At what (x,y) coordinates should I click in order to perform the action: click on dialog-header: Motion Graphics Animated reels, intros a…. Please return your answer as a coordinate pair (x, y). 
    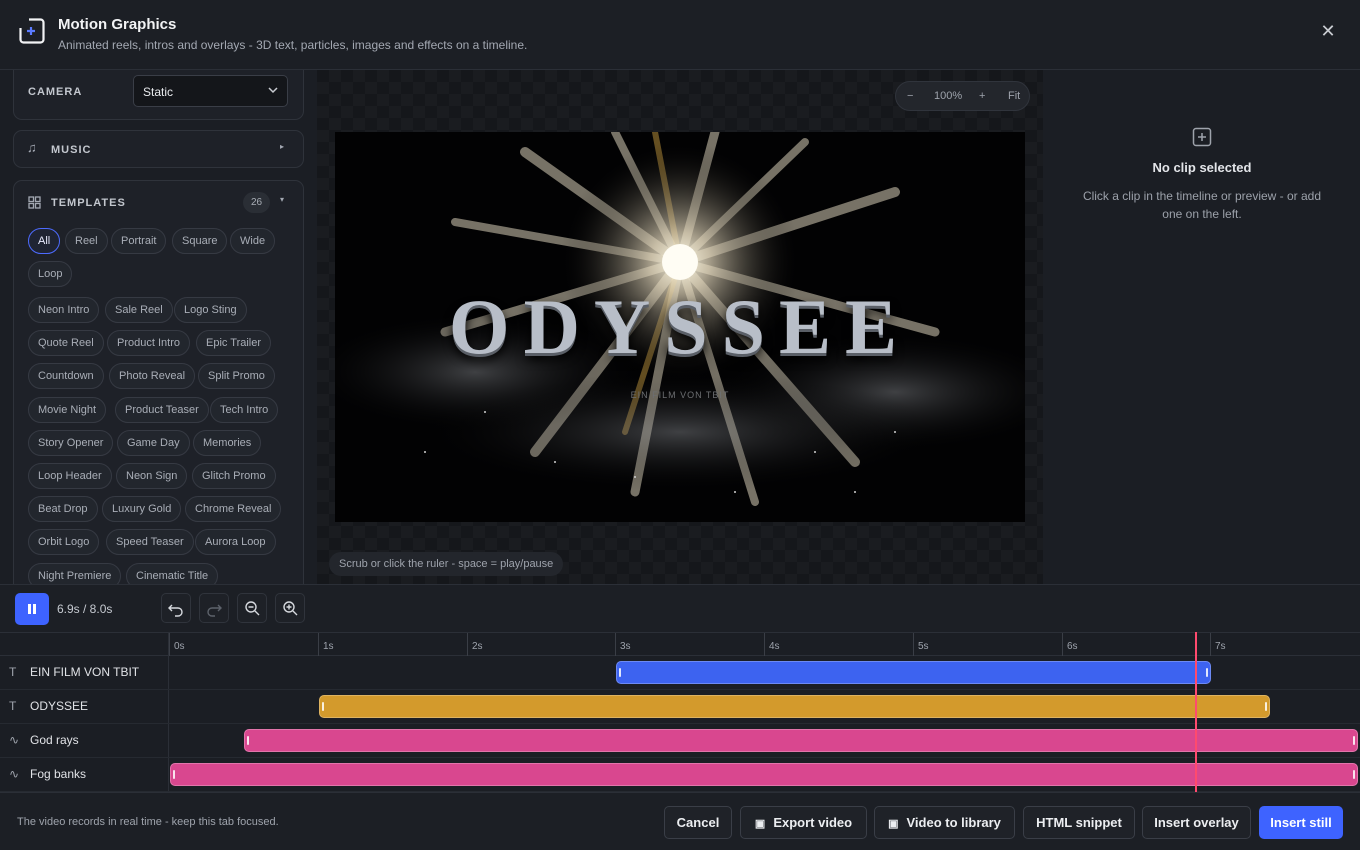
    Looking at the image, I should click on (680, 35).